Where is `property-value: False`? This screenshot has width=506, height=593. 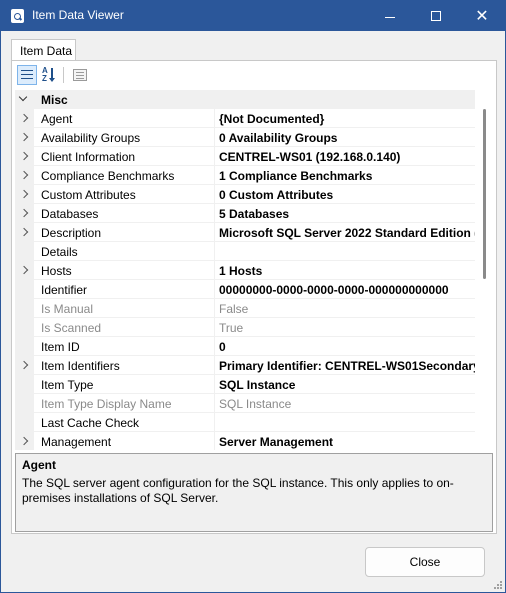 property-value: False is located at coordinates (347, 309).